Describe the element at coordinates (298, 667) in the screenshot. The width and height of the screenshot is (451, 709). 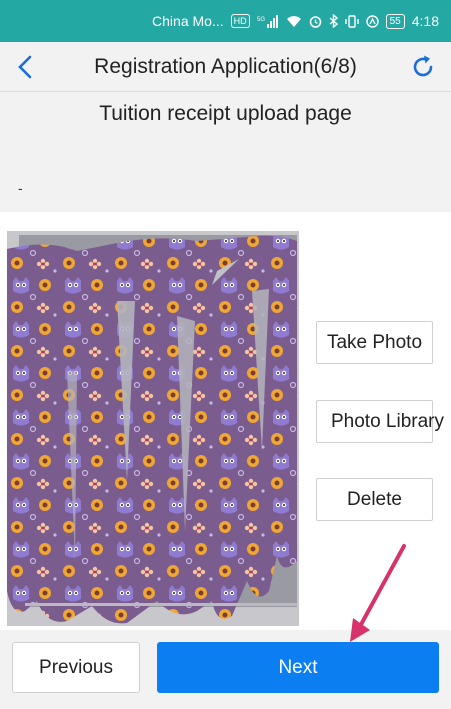
I see `next-button: Next` at that location.